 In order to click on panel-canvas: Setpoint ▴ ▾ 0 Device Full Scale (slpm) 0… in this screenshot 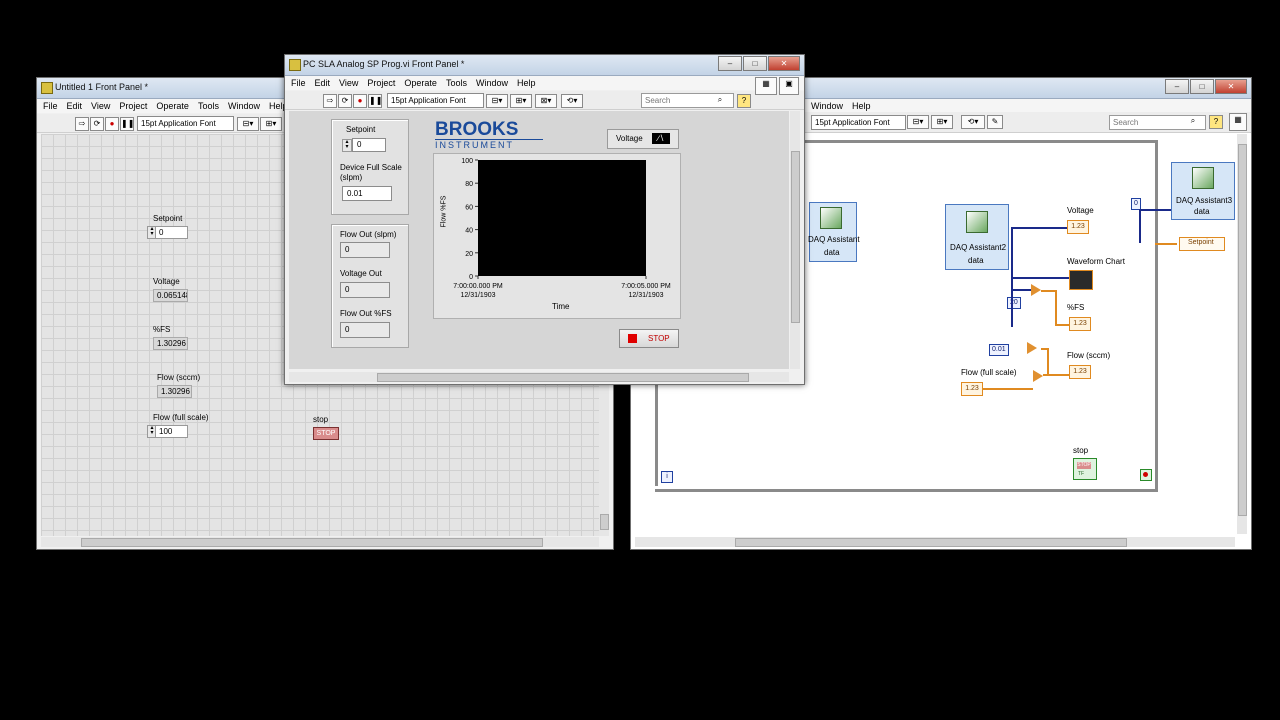, I will do `click(539, 240)`.